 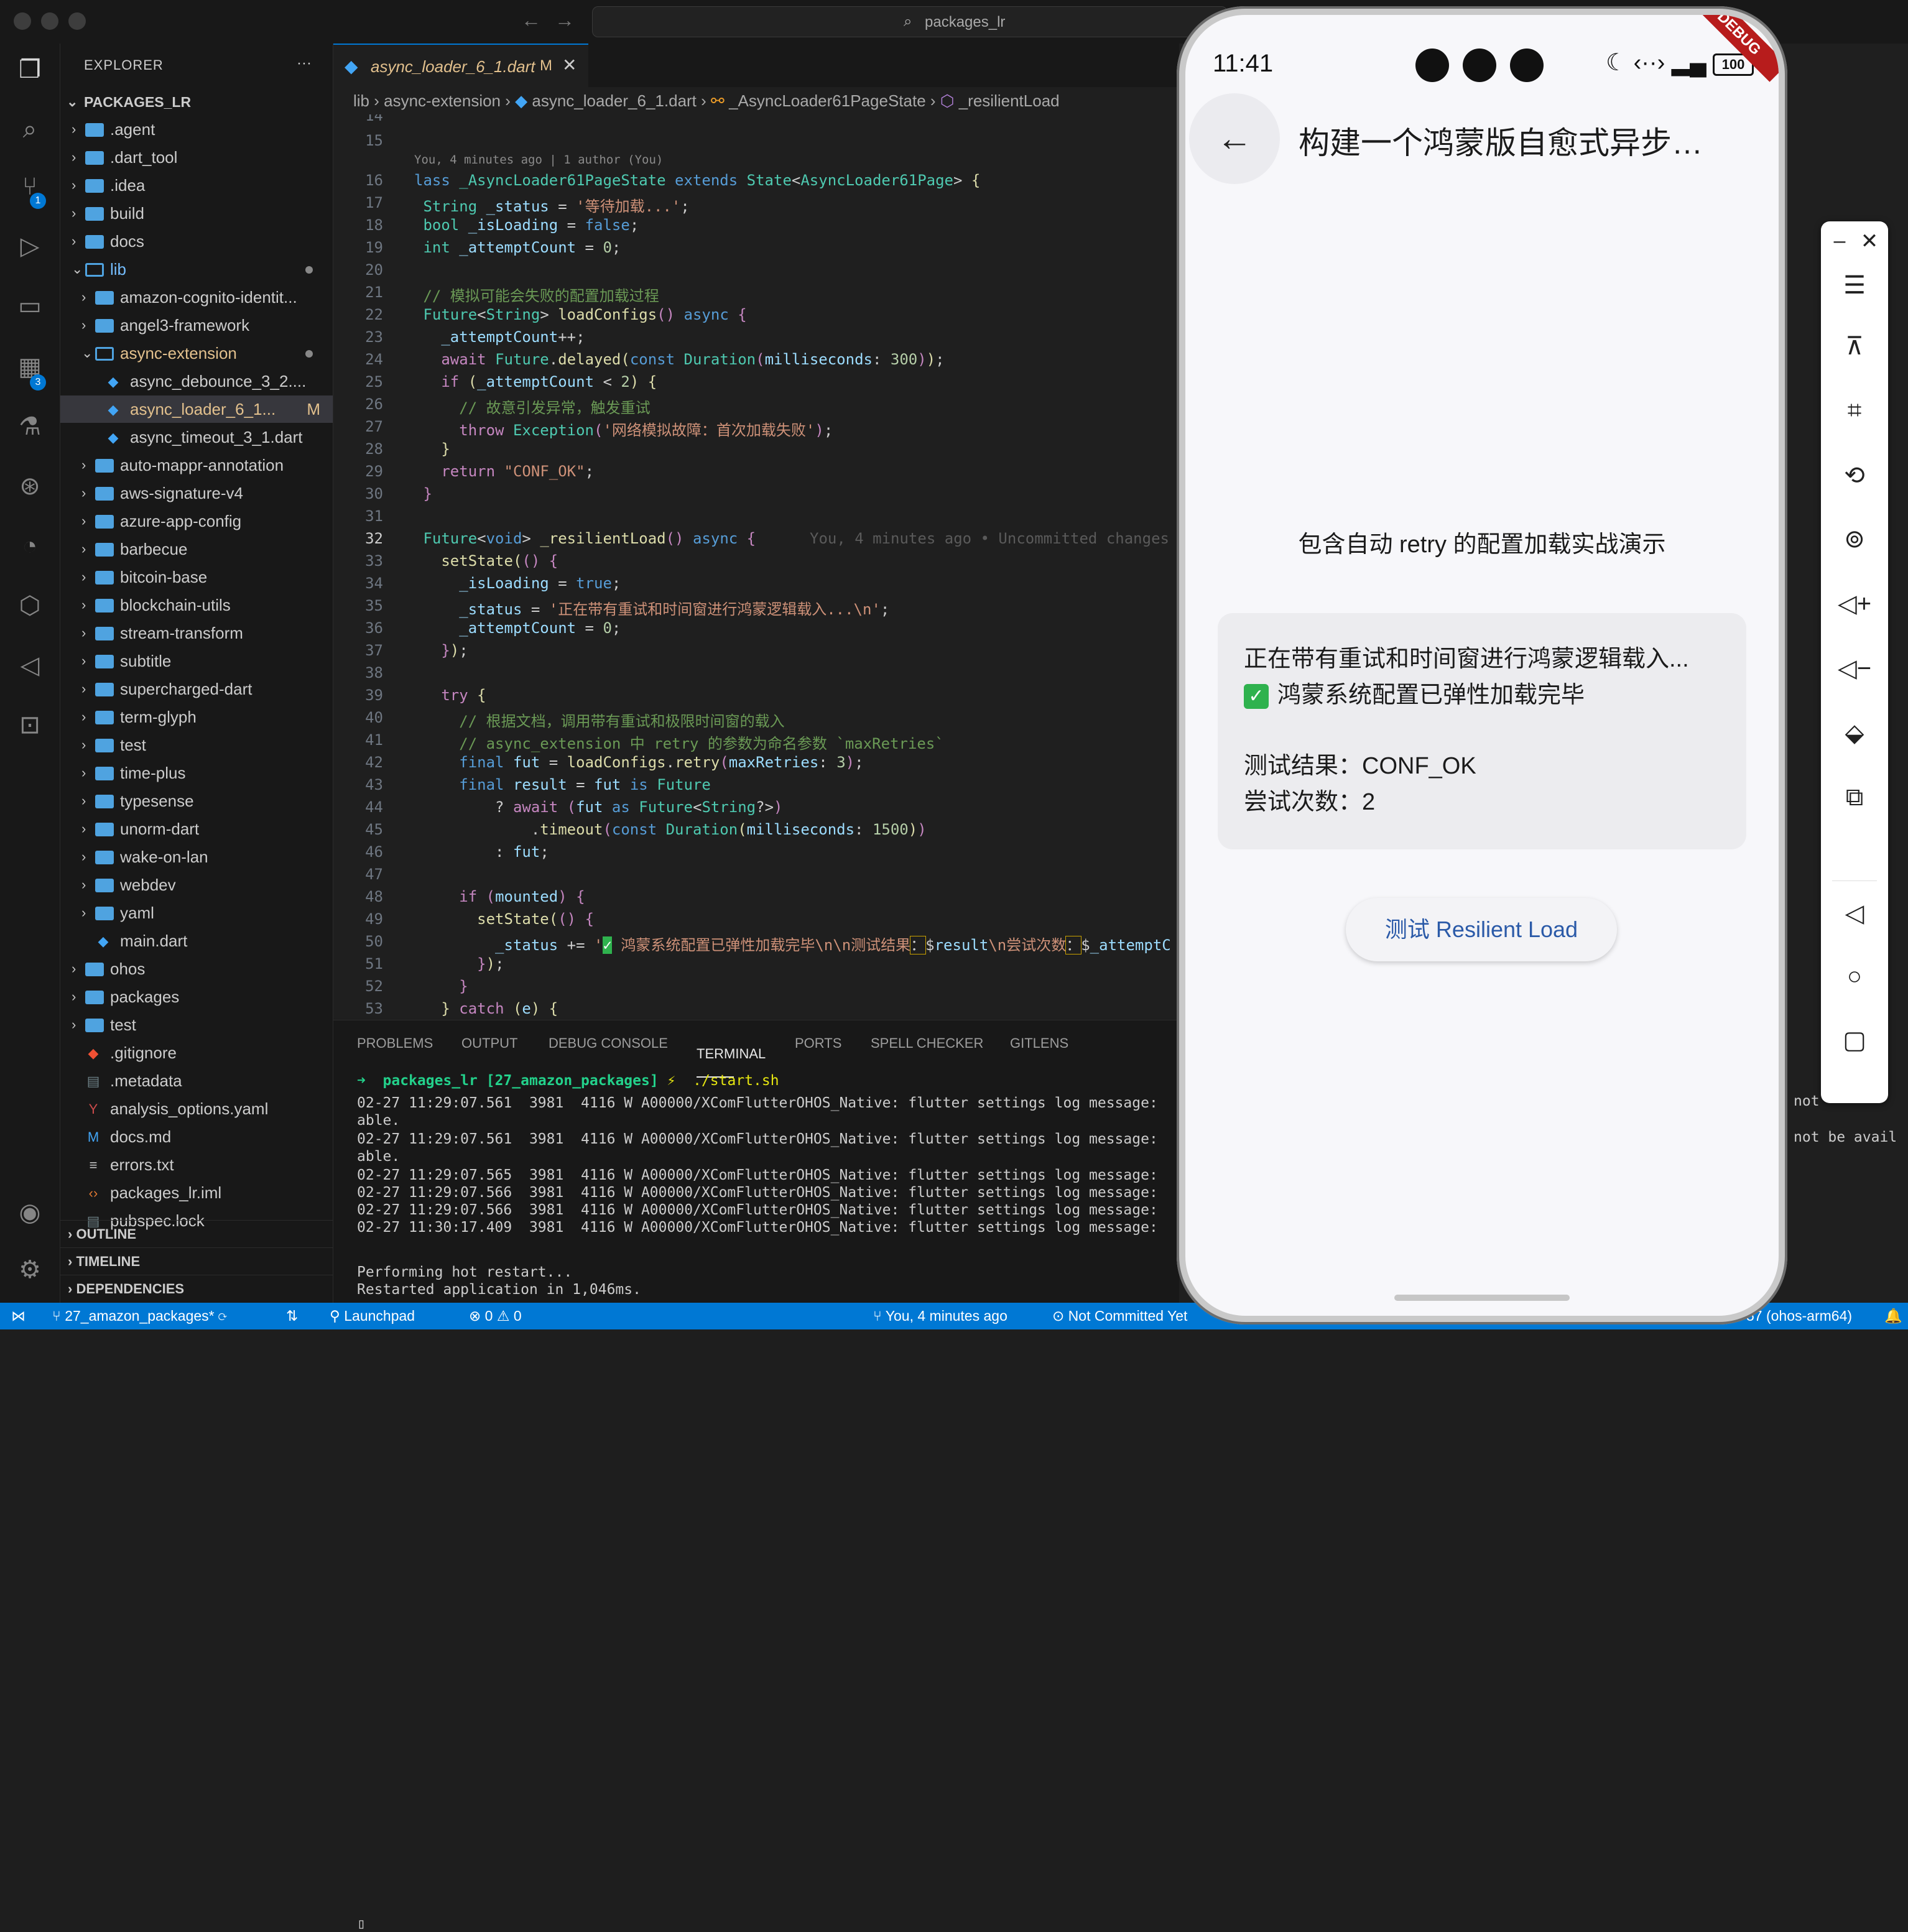 I want to click on search-icon: ⌕, so click(x=30, y=129).